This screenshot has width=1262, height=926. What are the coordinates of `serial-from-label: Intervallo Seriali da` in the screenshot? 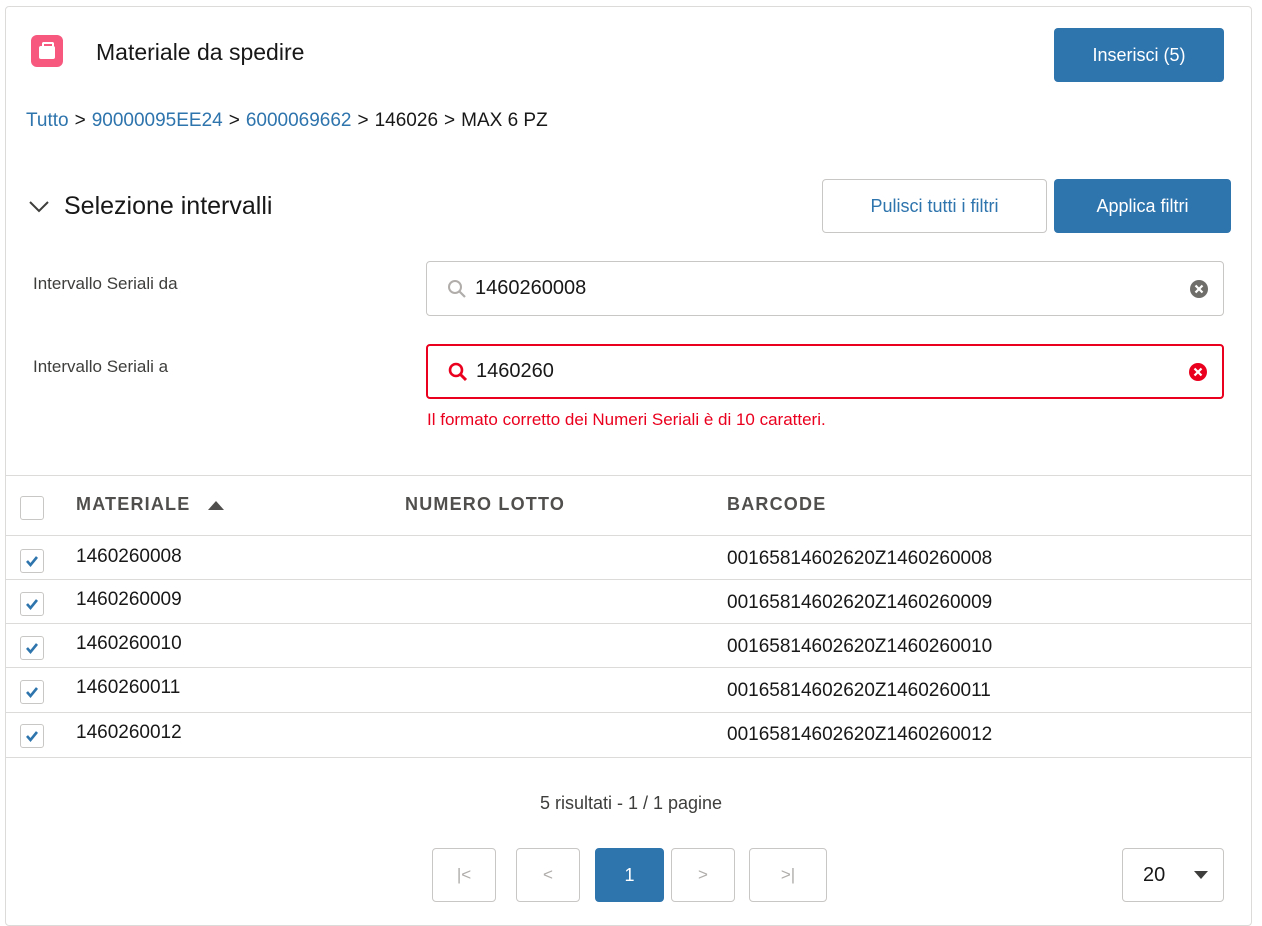 It's located at (105, 283).